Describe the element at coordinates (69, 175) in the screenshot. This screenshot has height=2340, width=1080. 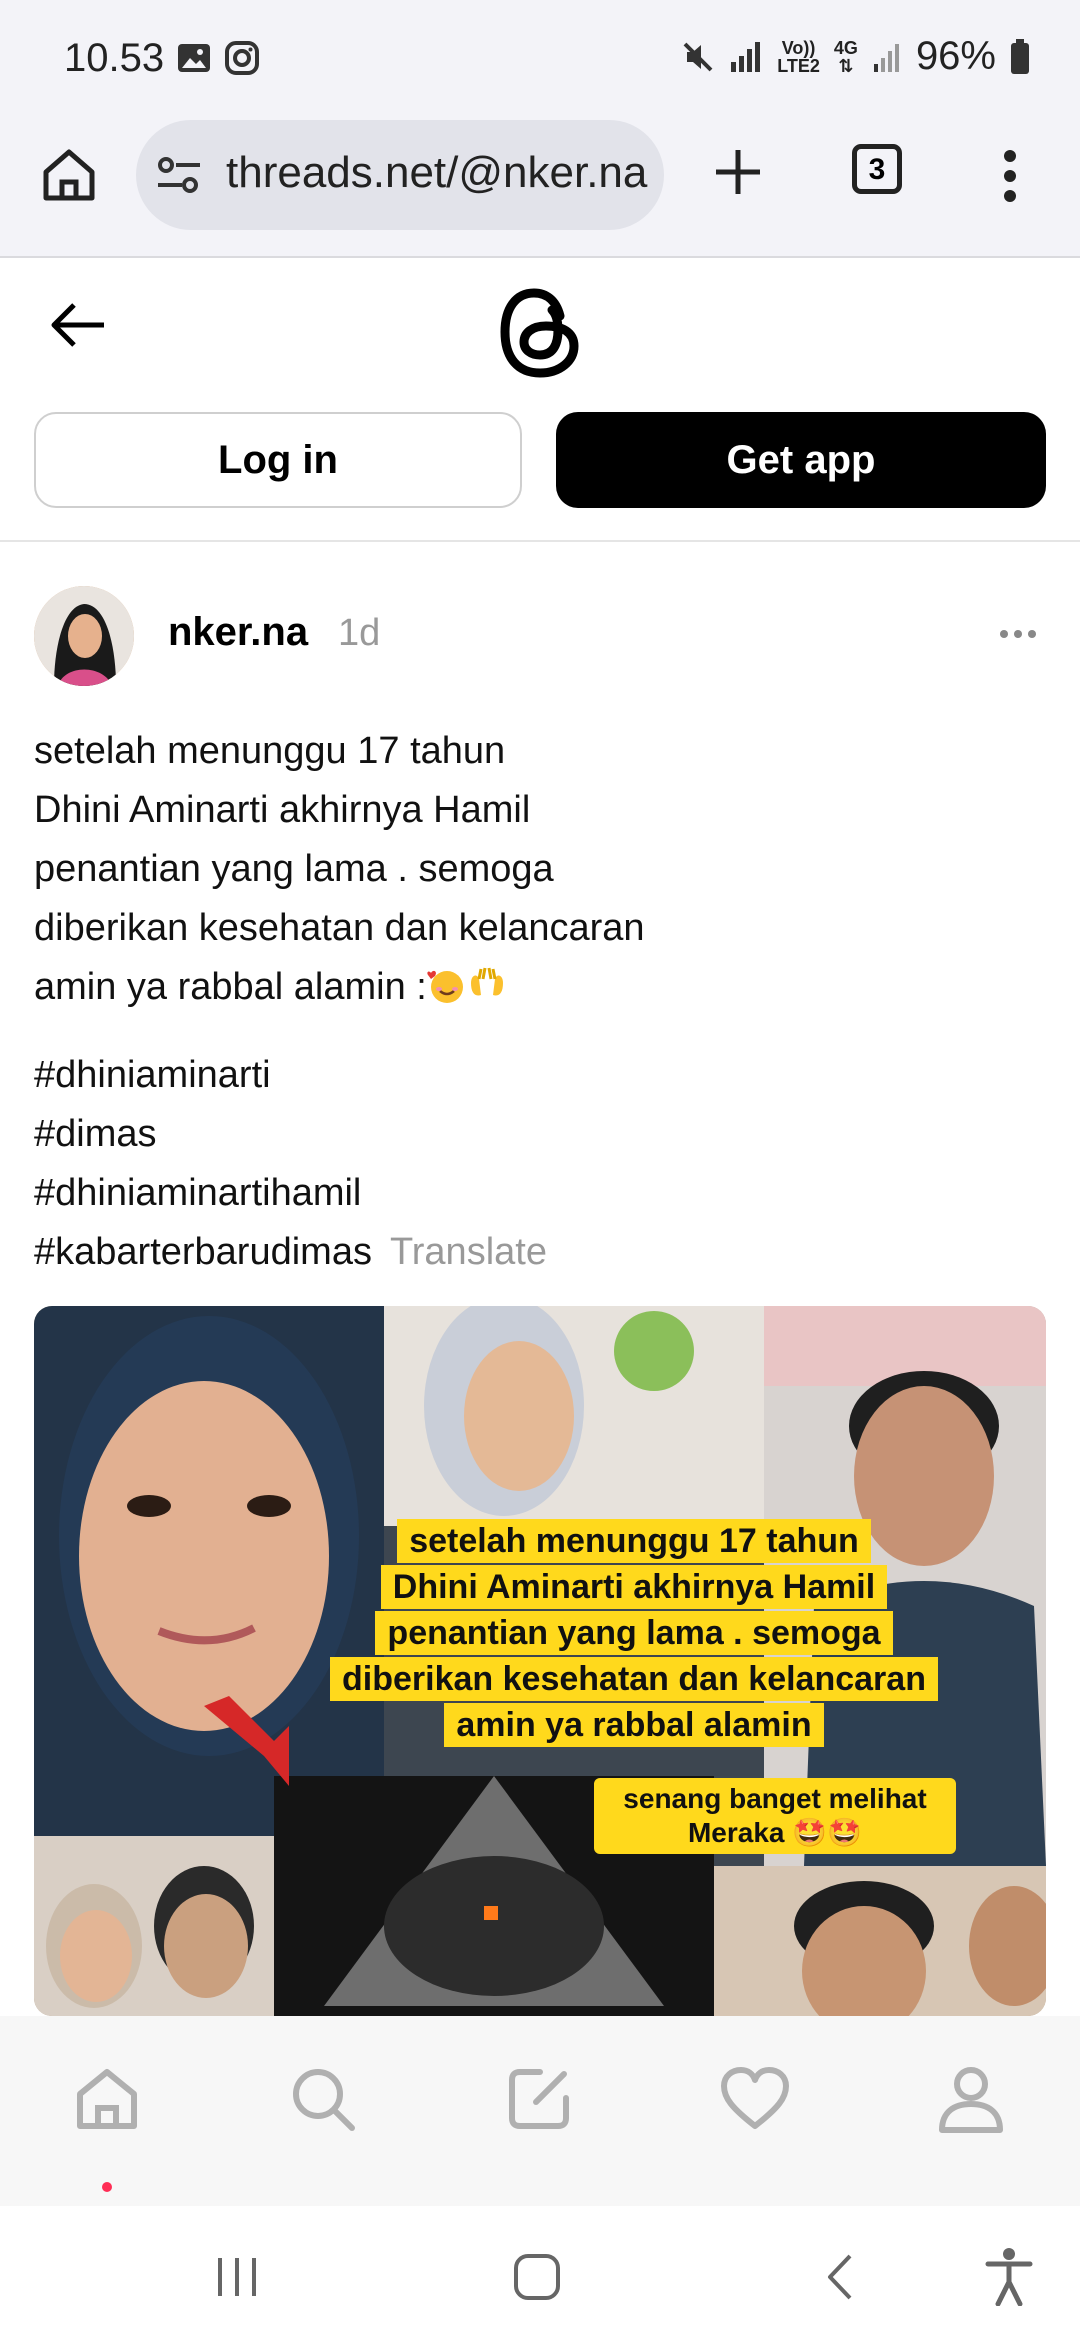
I see `browser-home-icon` at that location.